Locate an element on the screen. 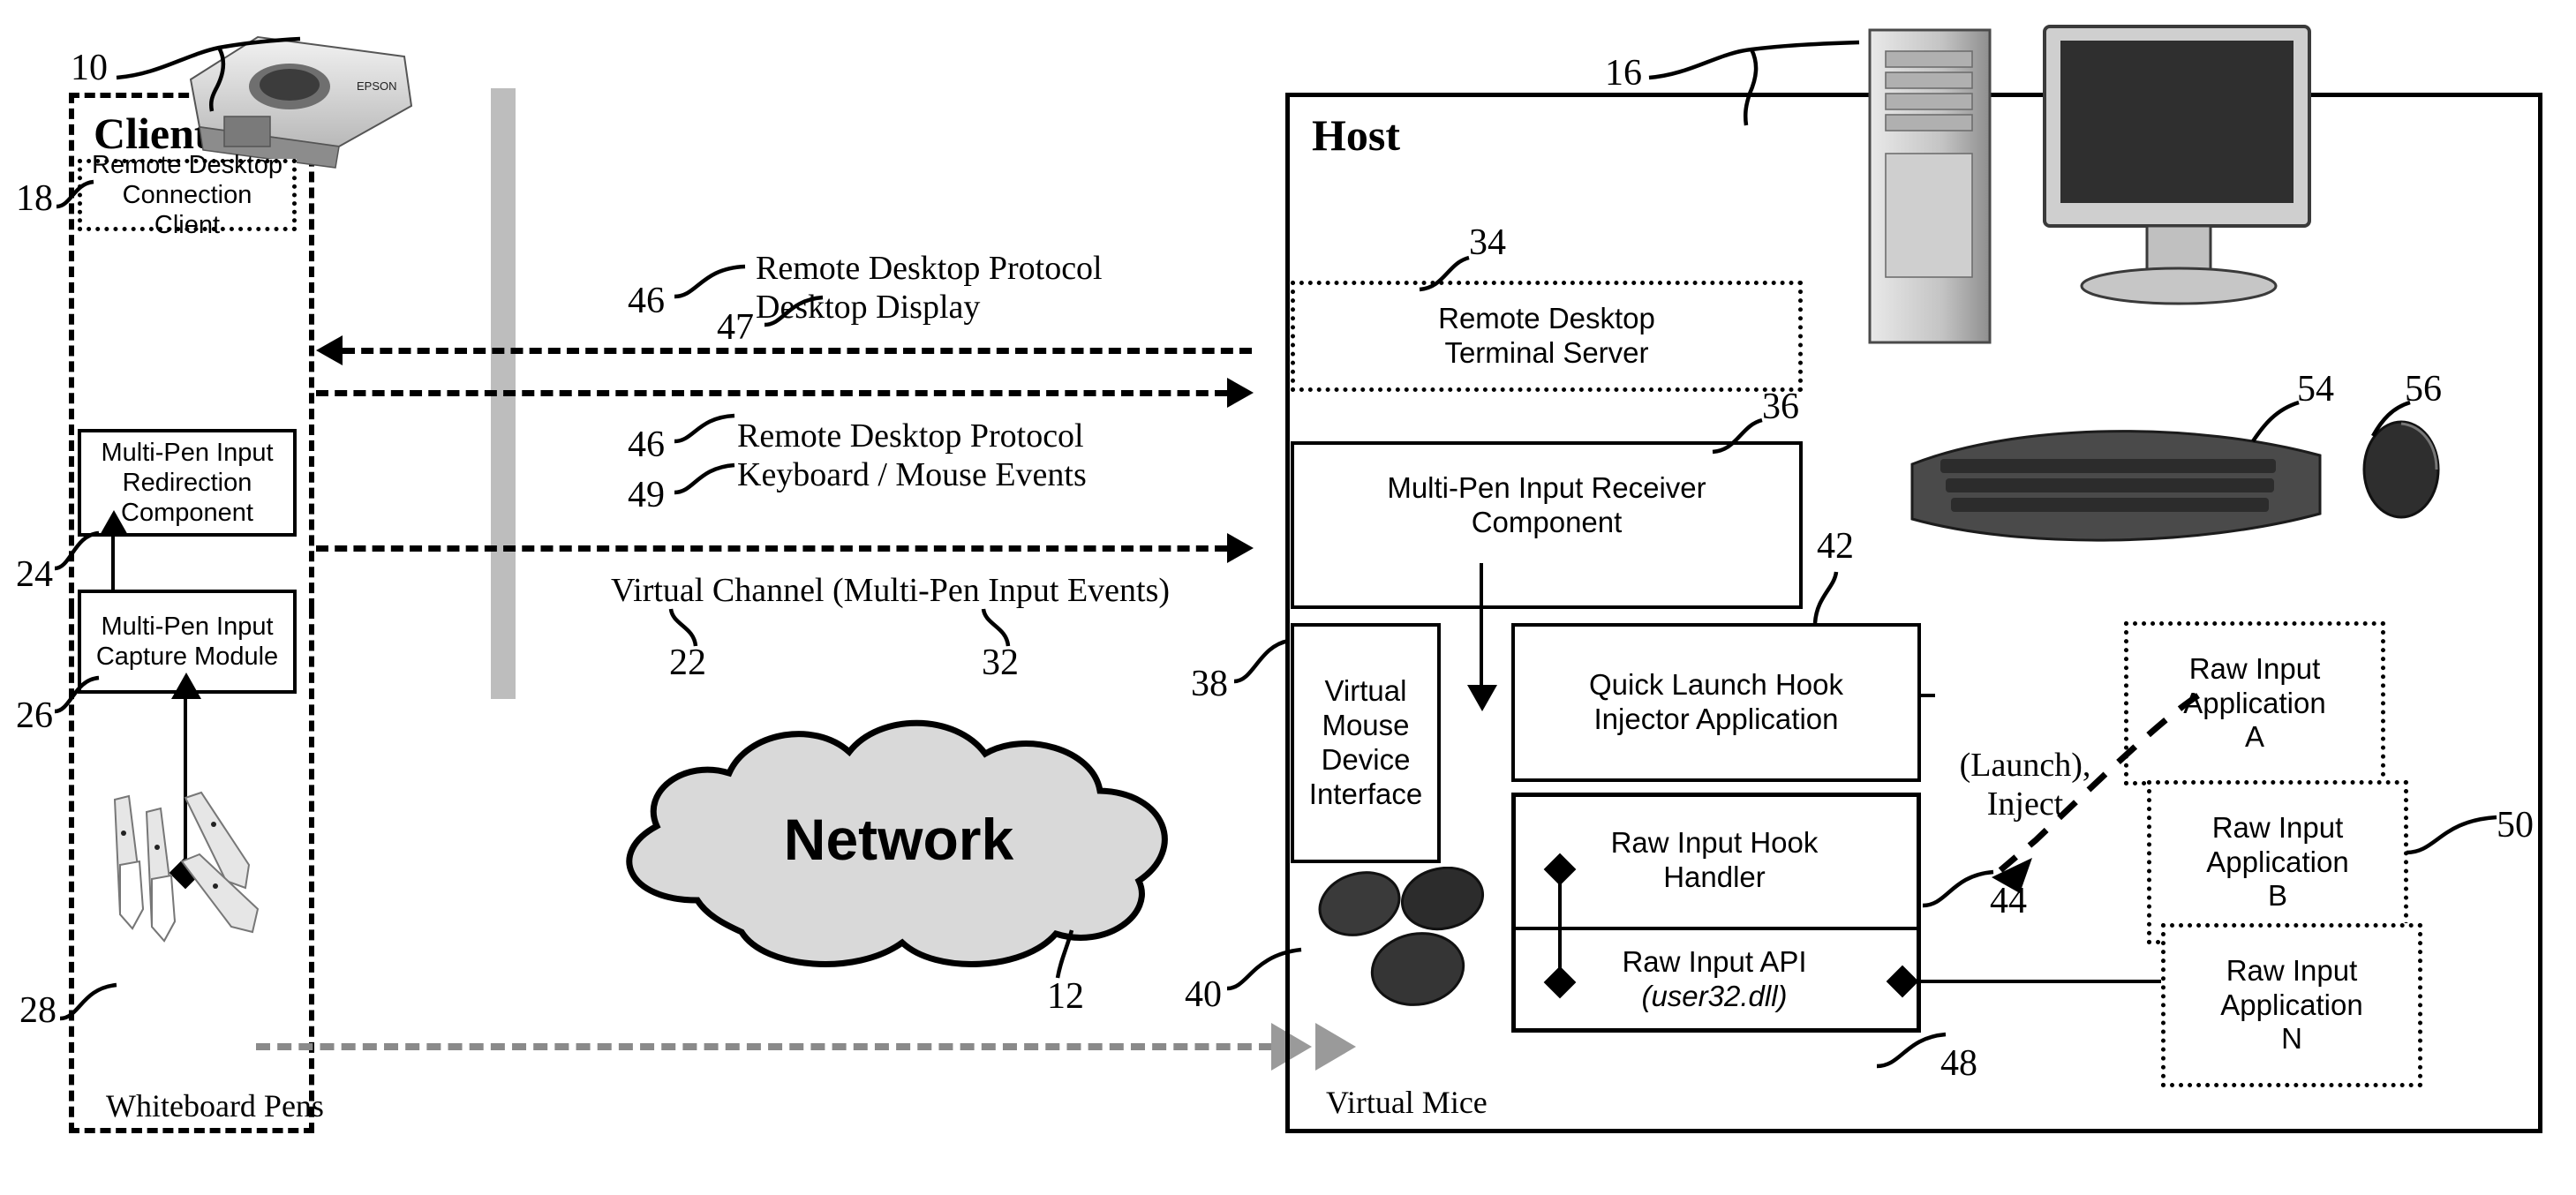 This screenshot has height=1195, width=2576. leader-46-a is located at coordinates (710, 281).